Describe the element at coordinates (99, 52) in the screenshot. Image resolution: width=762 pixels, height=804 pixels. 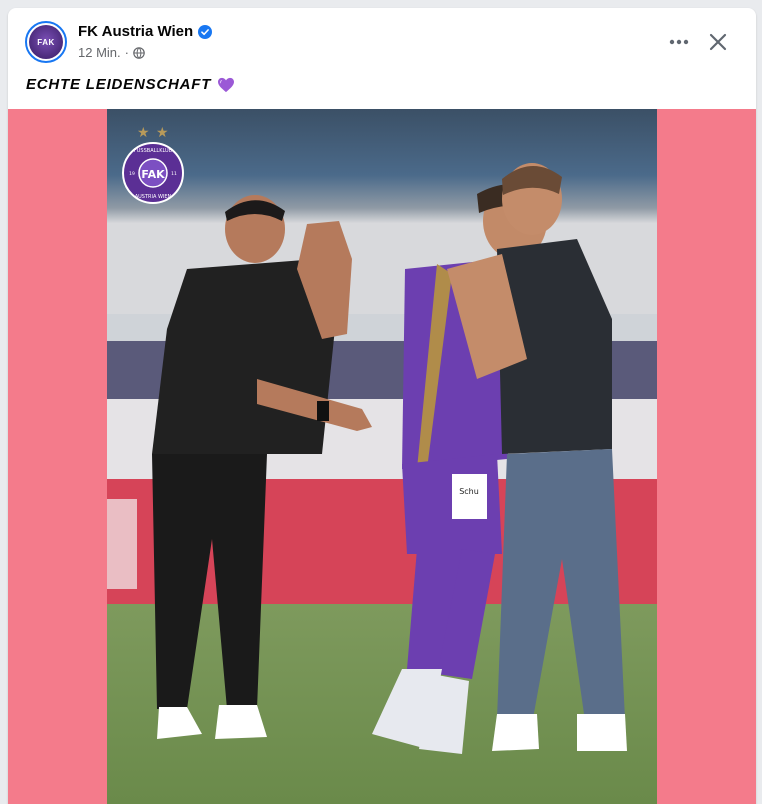
I see `post-timestamp: 12 Min.` at that location.